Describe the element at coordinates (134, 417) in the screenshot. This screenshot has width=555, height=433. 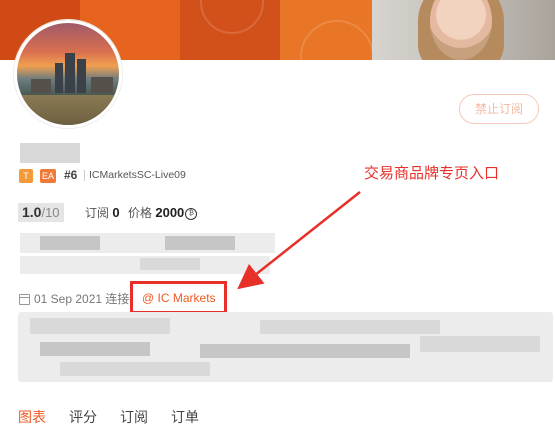
I see `tab-subscribe: 订阅` at that location.